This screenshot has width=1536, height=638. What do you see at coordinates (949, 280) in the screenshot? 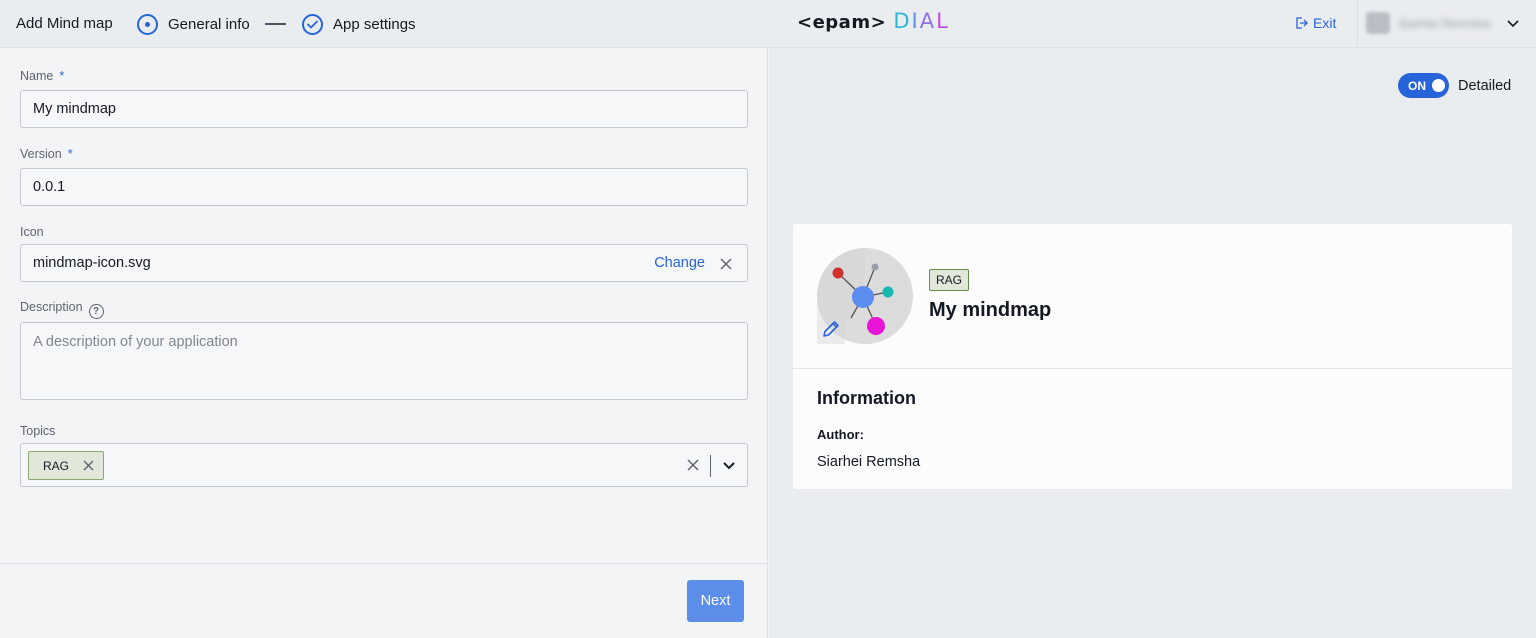
I see `topic-tag: RAG` at bounding box center [949, 280].